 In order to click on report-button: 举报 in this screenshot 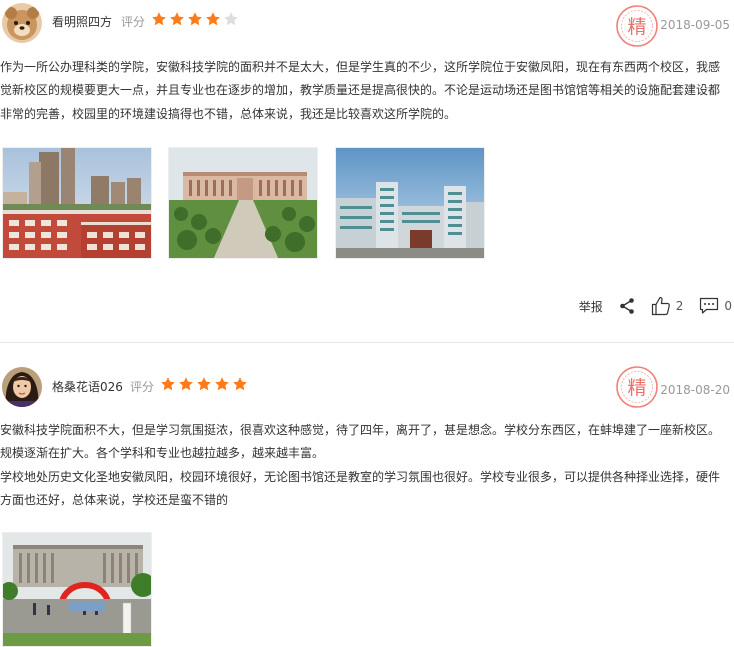, I will do `click(591, 306)`.